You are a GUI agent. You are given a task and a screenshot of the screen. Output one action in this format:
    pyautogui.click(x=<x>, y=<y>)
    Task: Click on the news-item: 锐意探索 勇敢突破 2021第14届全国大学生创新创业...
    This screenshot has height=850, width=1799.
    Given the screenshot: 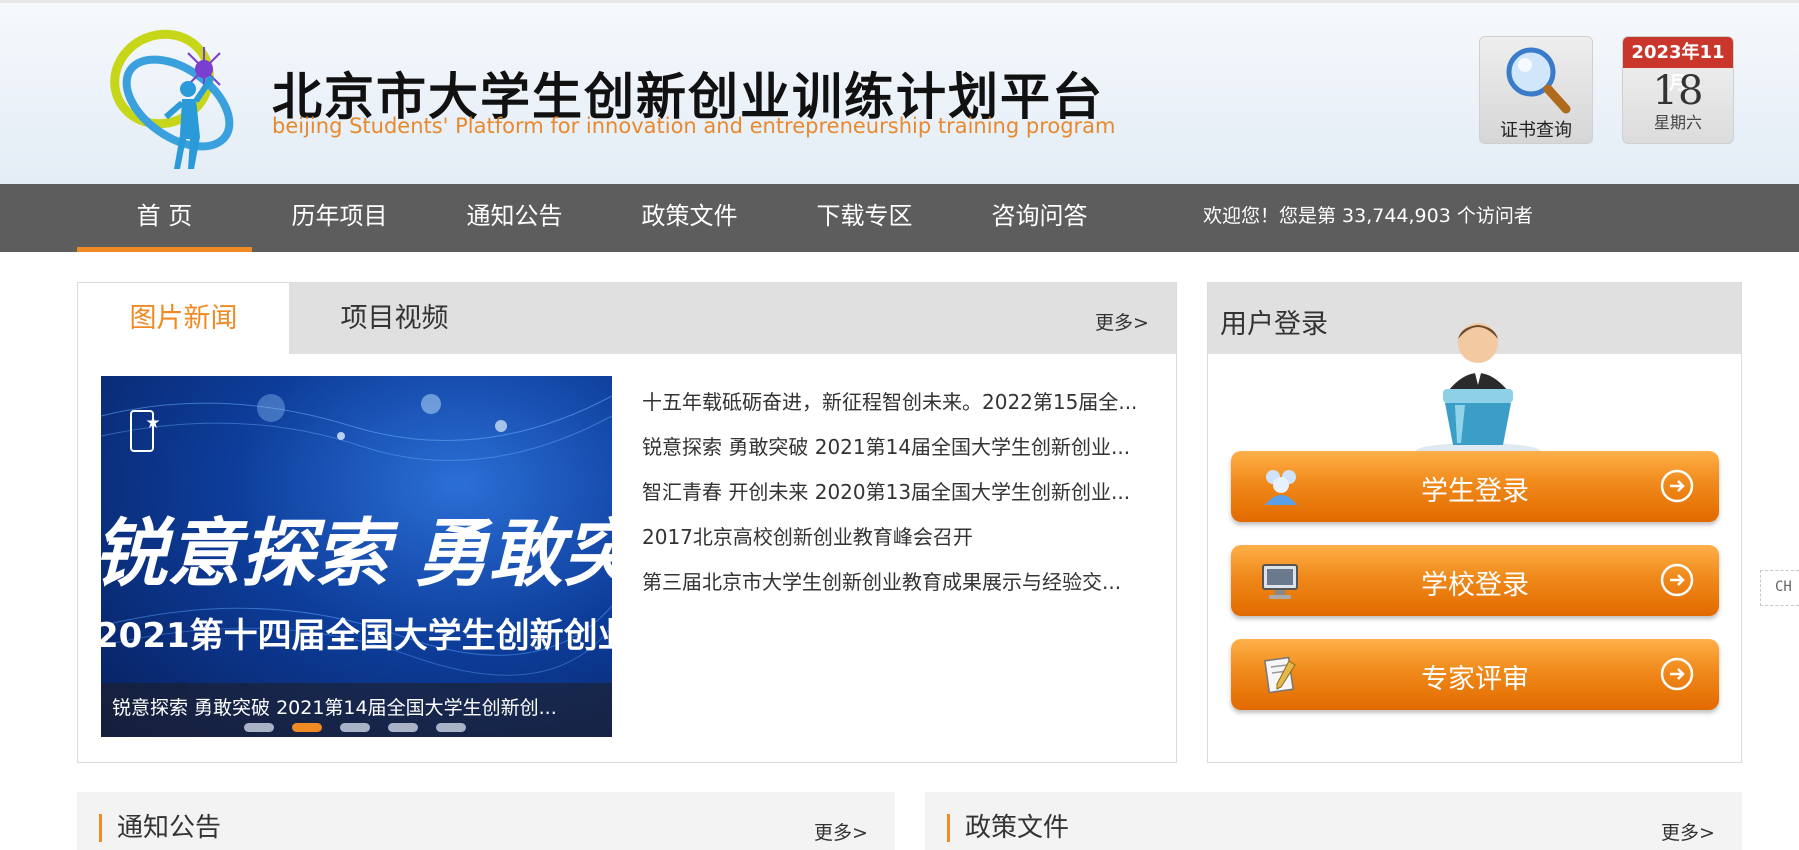 What is the action you would take?
    pyautogui.click(x=902, y=454)
    